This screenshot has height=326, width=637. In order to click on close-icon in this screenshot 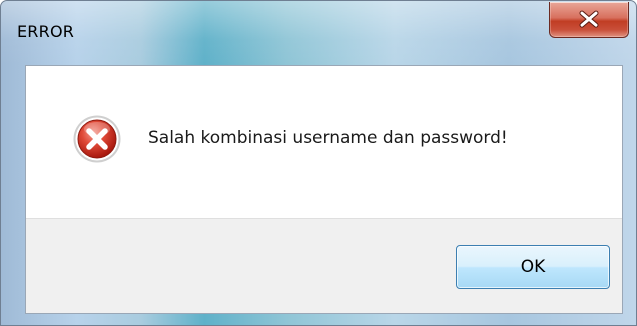, I will do `click(589, 19)`.